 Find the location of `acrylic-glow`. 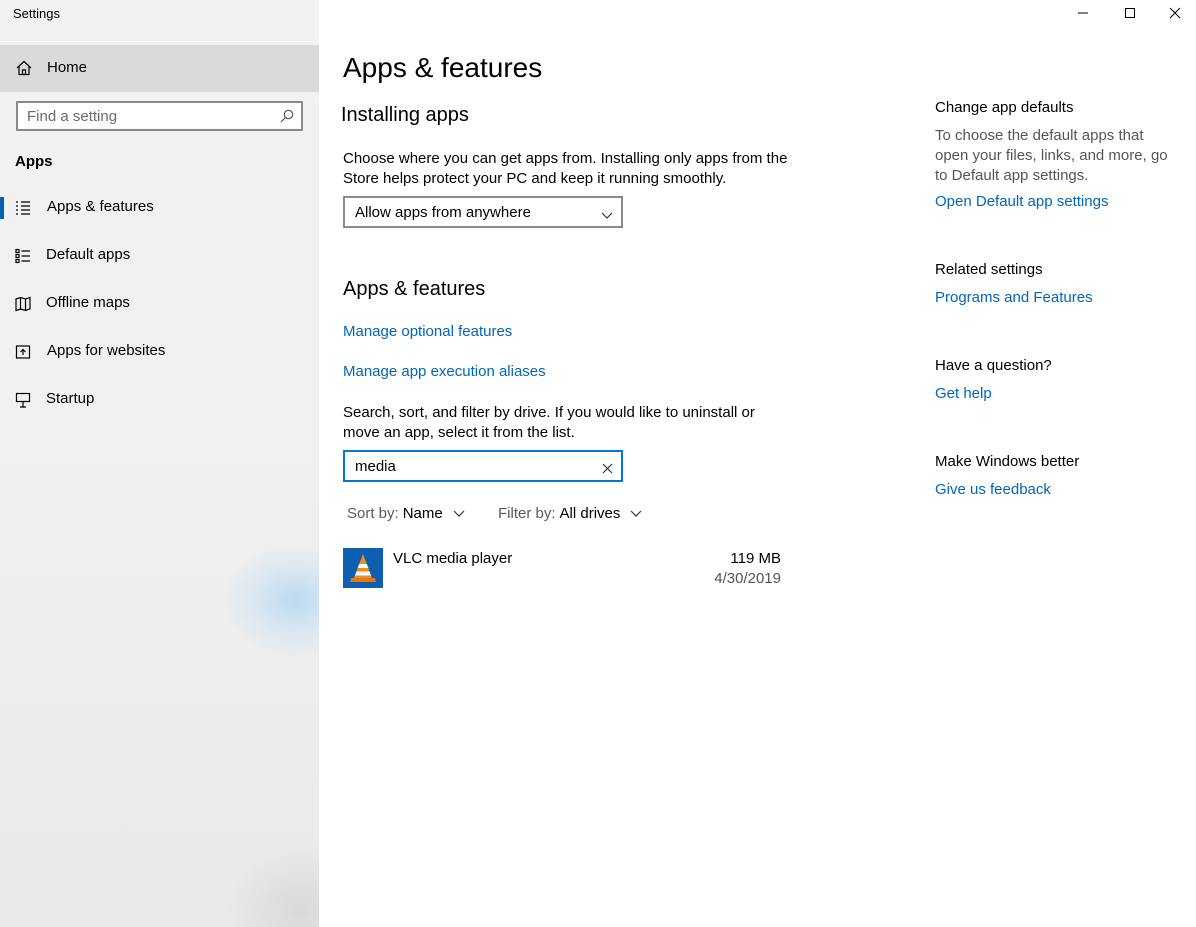

acrylic-glow is located at coordinates (272, 600).